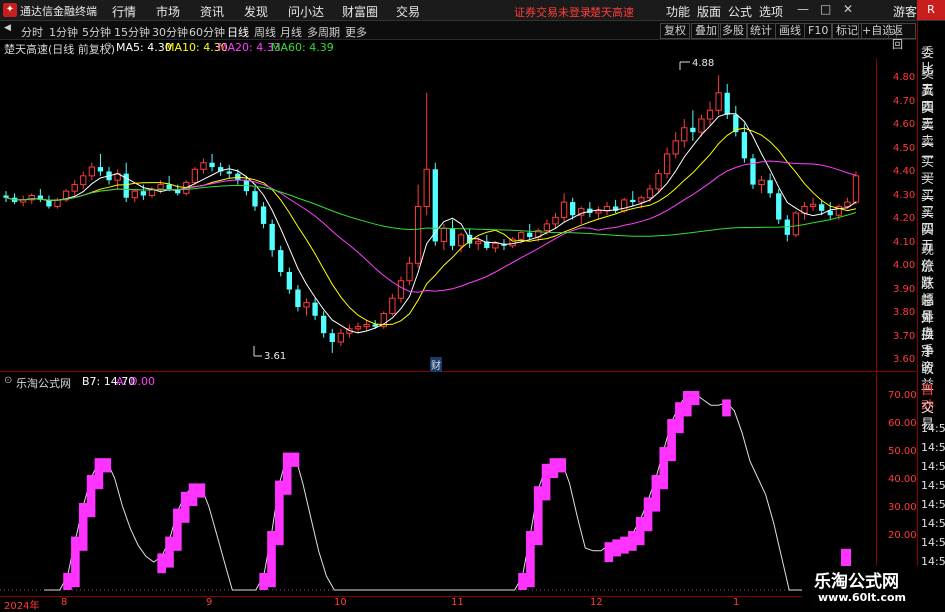 Image resolution: width=945 pixels, height=612 pixels. I want to click on x-tick: 11, so click(457, 602).